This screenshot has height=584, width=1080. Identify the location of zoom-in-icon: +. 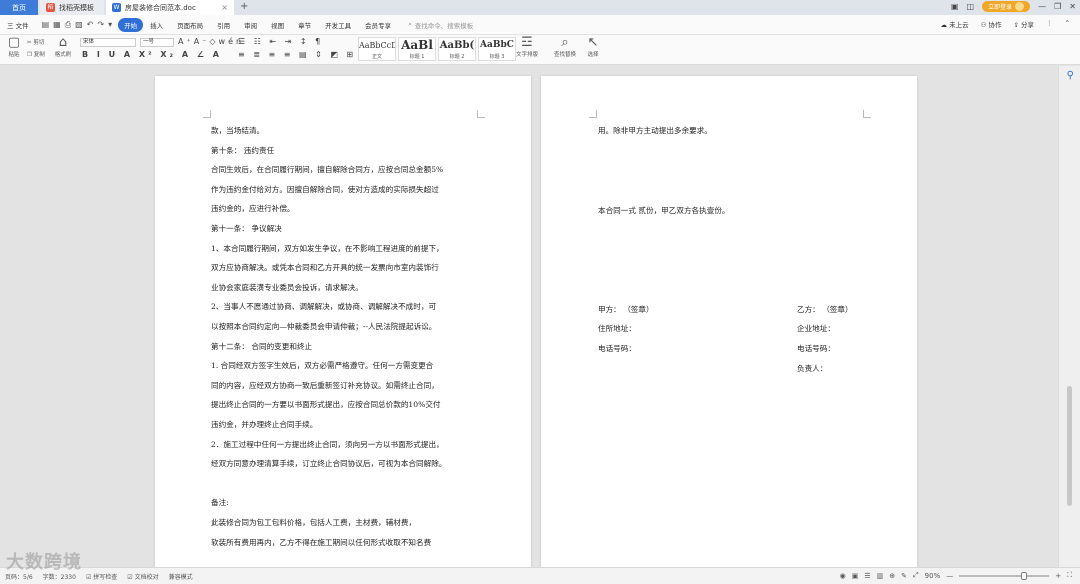
(1058, 576).